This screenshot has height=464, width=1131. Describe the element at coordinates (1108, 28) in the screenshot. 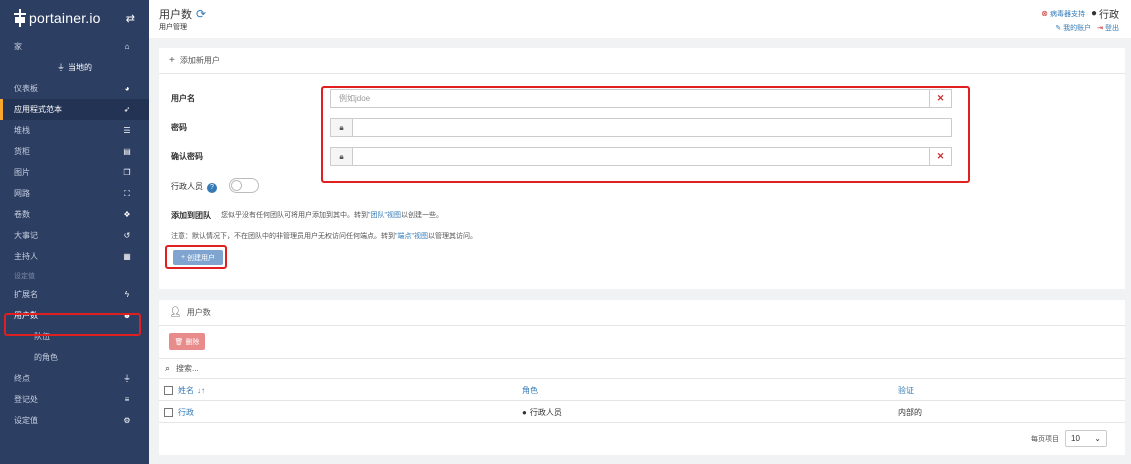

I see `logout-link: ⇥ 登出` at that location.